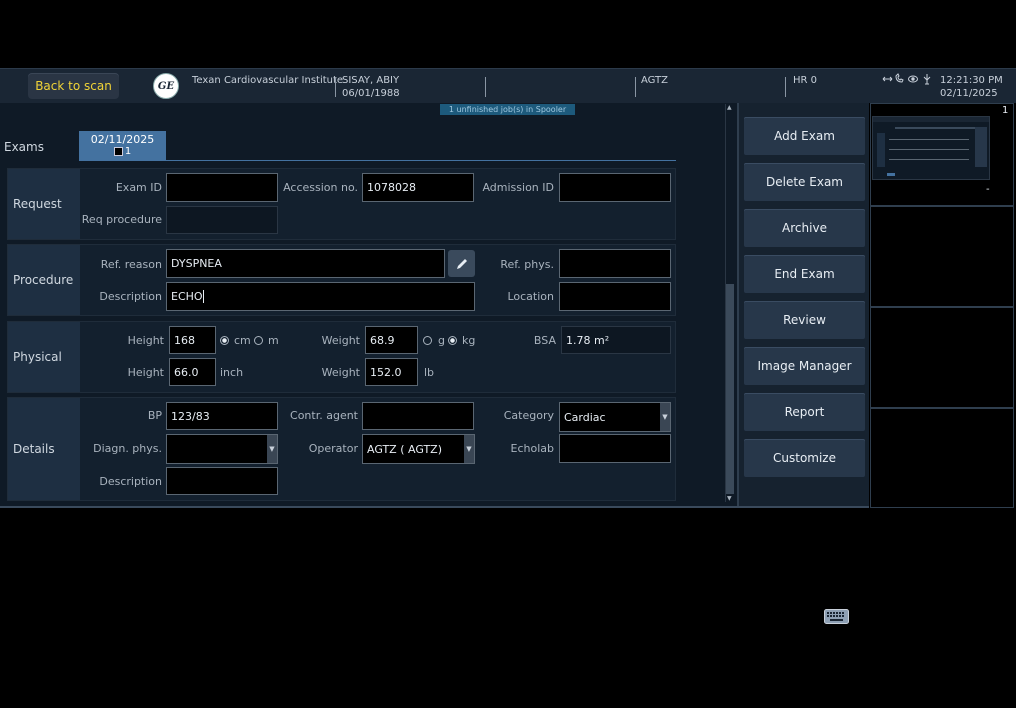 Image resolution: width=1016 pixels, height=708 pixels. What do you see at coordinates (971, 80) in the screenshot?
I see `clock-time: 12:21:30 PM` at bounding box center [971, 80].